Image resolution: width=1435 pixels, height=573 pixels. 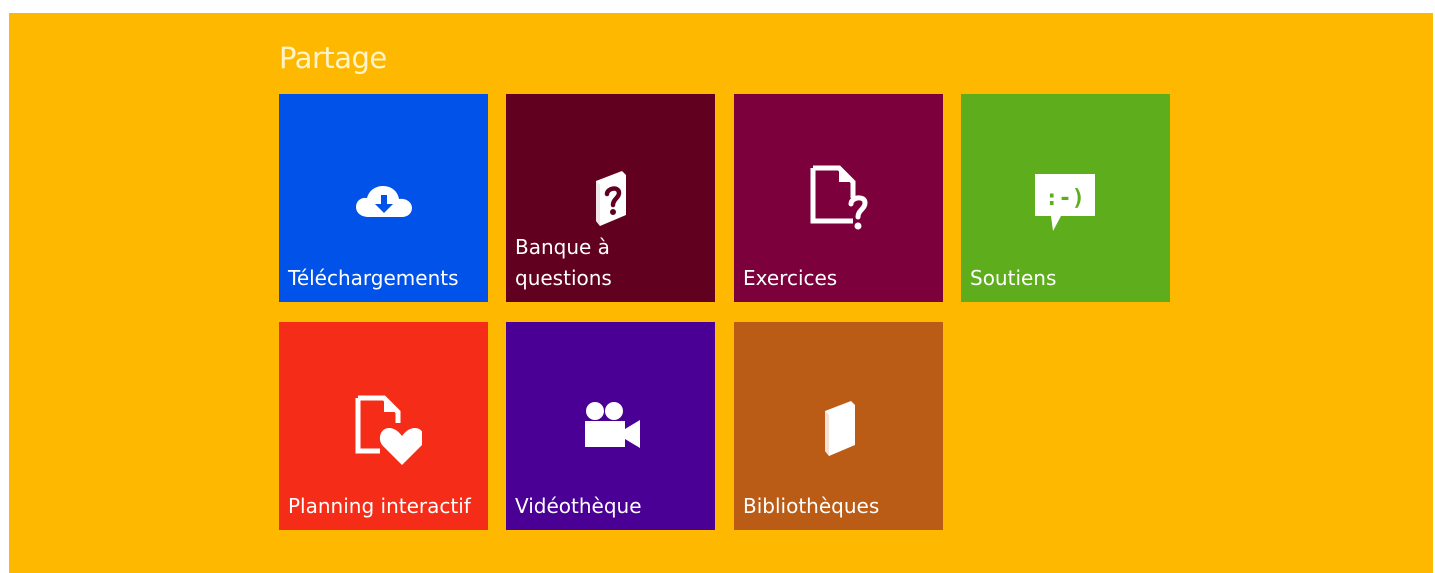 I want to click on tile-label: Exercices, so click(x=790, y=278).